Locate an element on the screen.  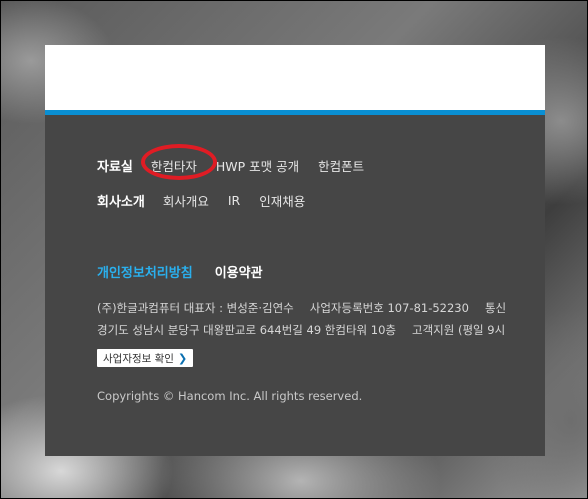
company-representative: (주)한글과컴퓨터 대표자 : 변성준·김연수 is located at coordinates (195, 308).